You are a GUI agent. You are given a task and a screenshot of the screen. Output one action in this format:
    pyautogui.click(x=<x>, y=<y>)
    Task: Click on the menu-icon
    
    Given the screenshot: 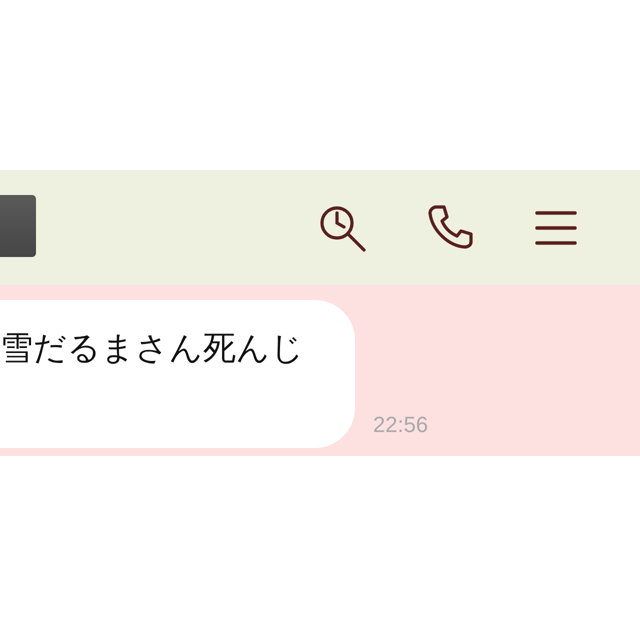 What is the action you would take?
    pyautogui.click(x=556, y=227)
    